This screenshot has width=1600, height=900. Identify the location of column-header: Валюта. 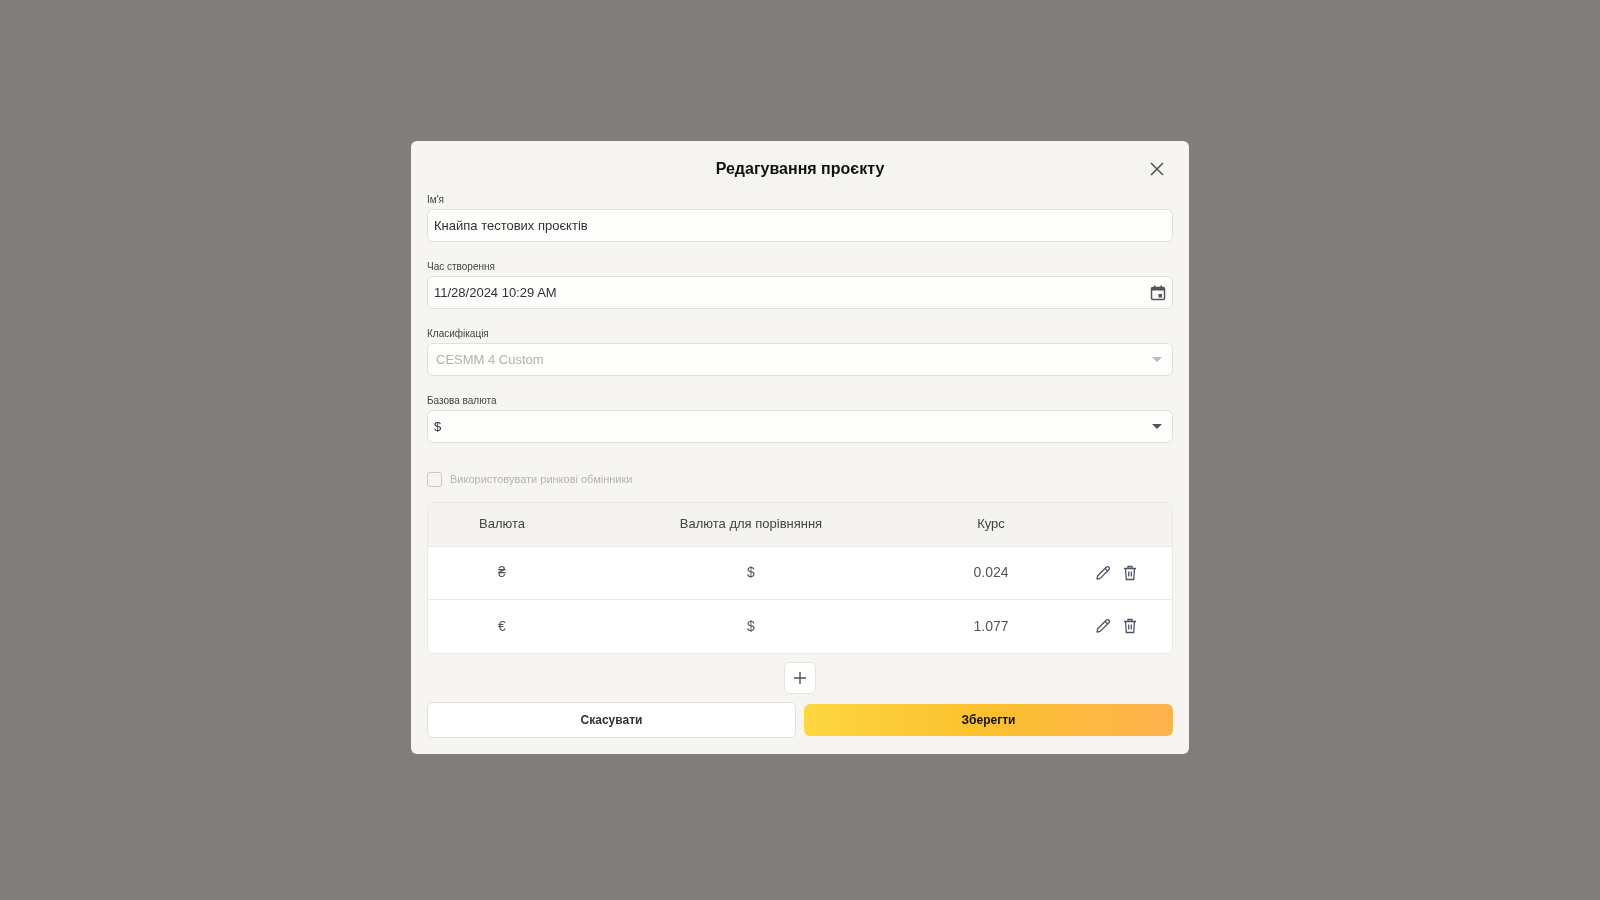
(502, 524).